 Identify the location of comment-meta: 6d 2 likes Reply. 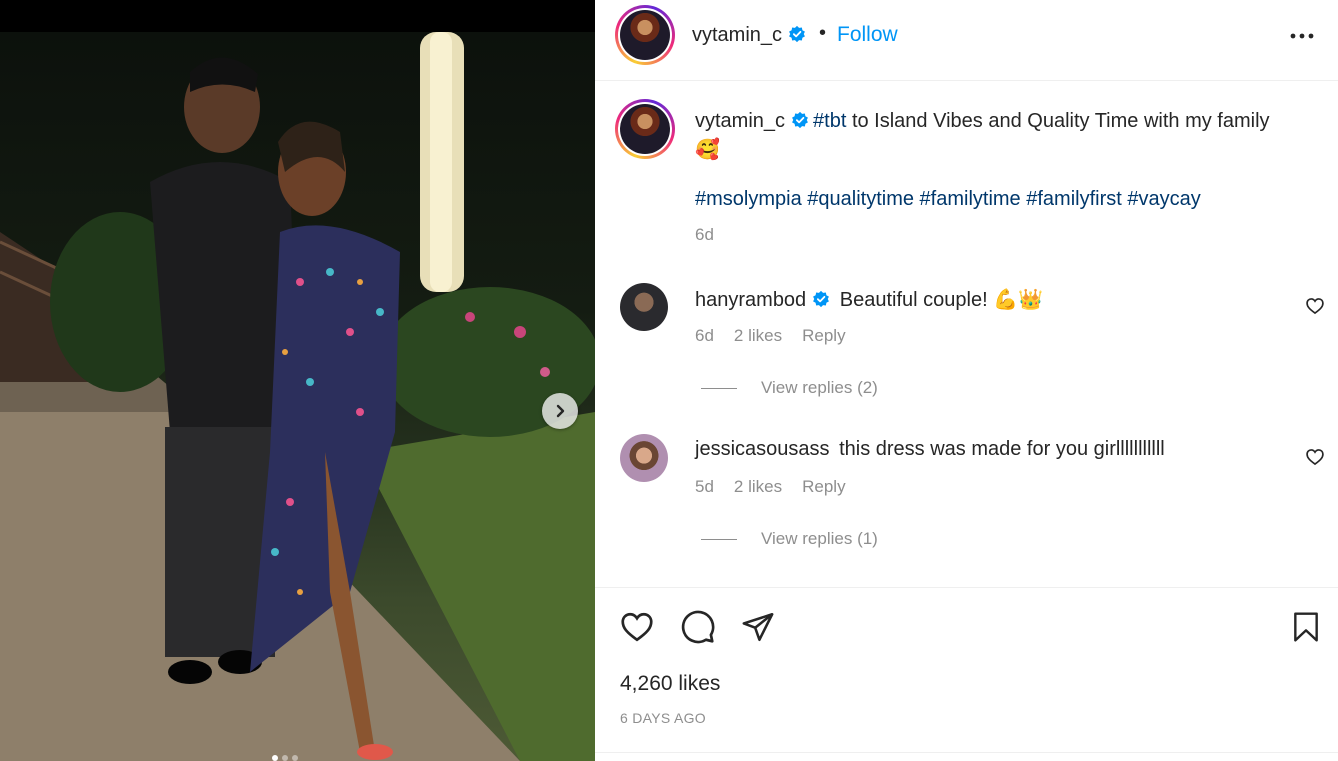
(770, 336).